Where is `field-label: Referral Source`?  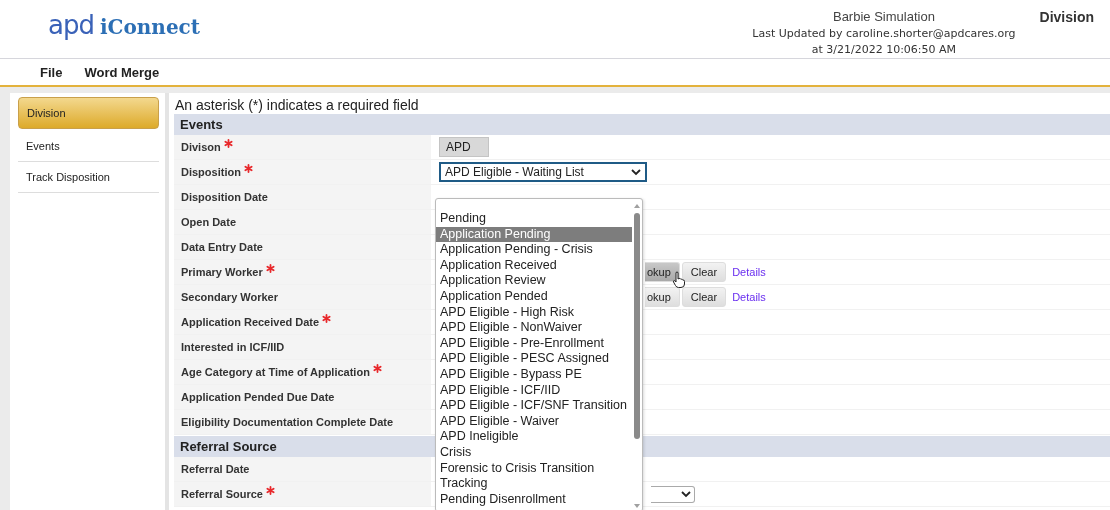 field-label: Referral Source is located at coordinates (222, 494).